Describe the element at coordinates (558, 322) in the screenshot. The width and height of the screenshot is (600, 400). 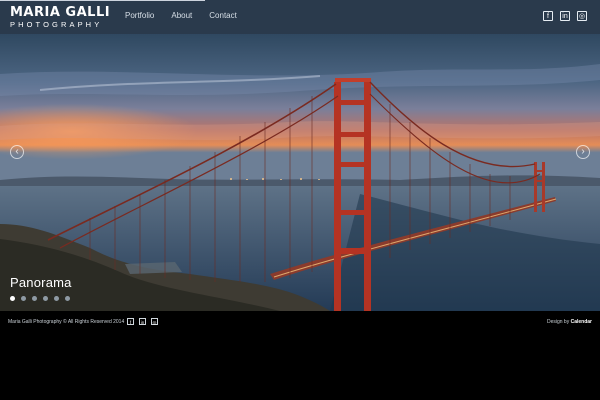
I see `design-prefix: Design by` at that location.